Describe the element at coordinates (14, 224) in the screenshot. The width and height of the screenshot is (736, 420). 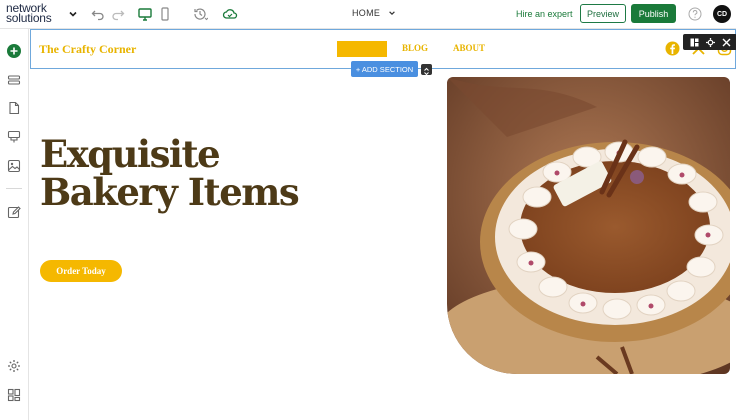
I see `editor-sidebar` at that location.